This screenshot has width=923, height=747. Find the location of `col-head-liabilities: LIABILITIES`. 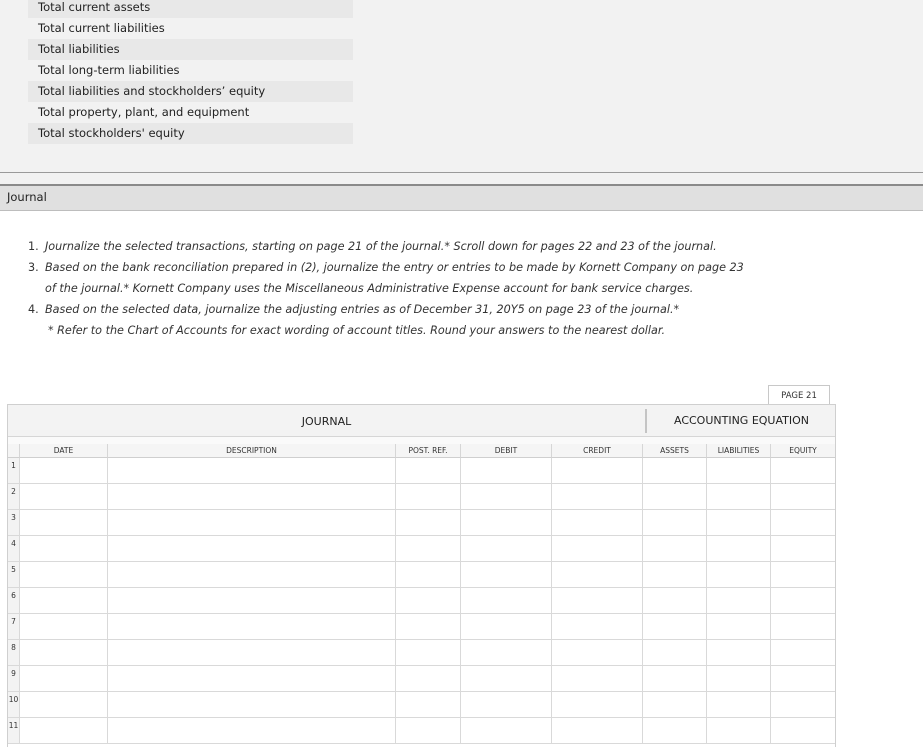

col-head-liabilities: LIABILITIES is located at coordinates (739, 451).